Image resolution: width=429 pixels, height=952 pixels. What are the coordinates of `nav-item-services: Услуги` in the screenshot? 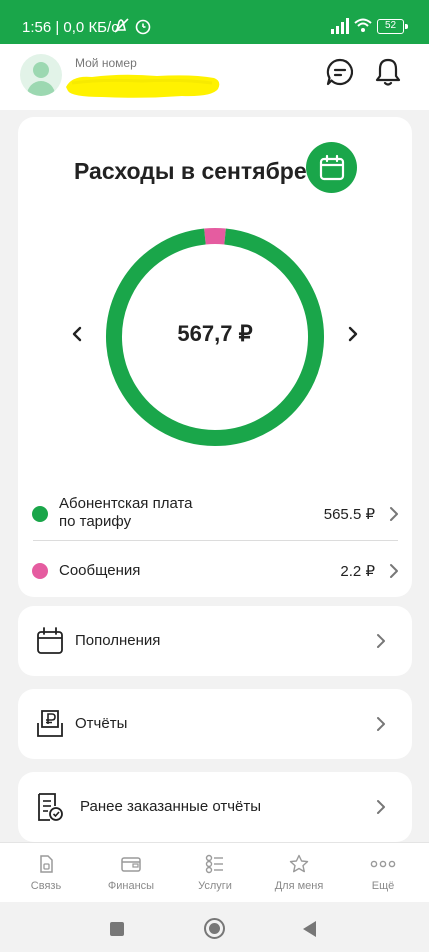 It's located at (215, 873).